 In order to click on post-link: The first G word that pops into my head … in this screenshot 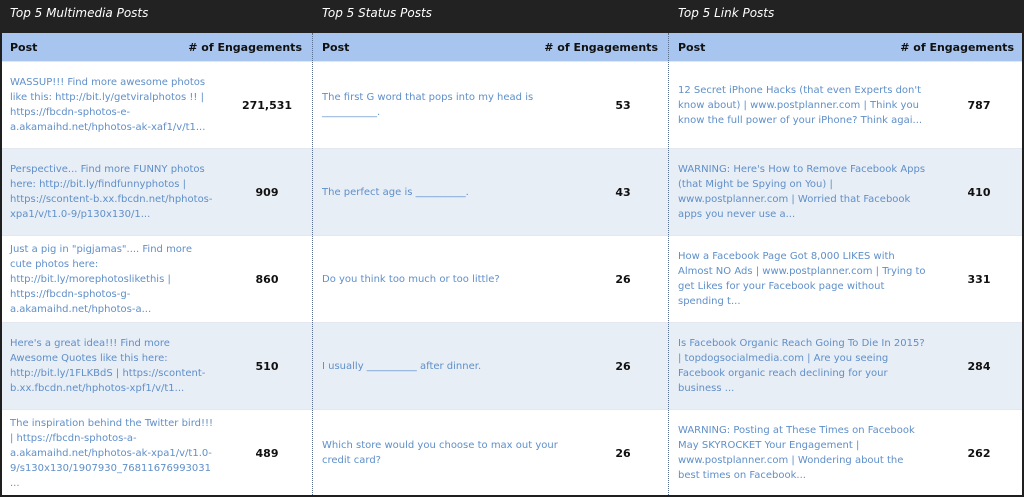, I will do `click(445, 105)`.